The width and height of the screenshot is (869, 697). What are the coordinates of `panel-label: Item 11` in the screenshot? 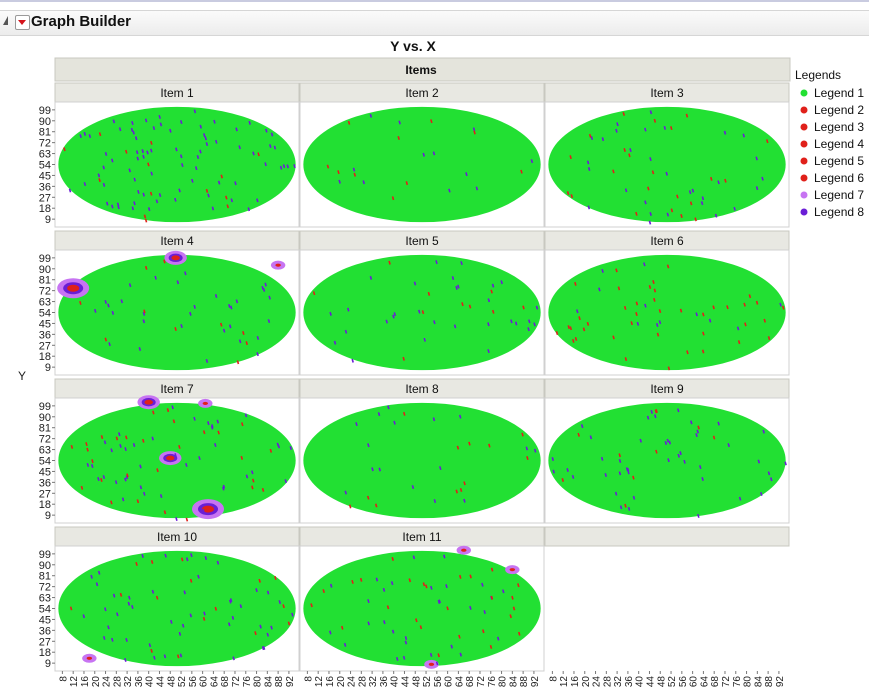 It's located at (421, 537).